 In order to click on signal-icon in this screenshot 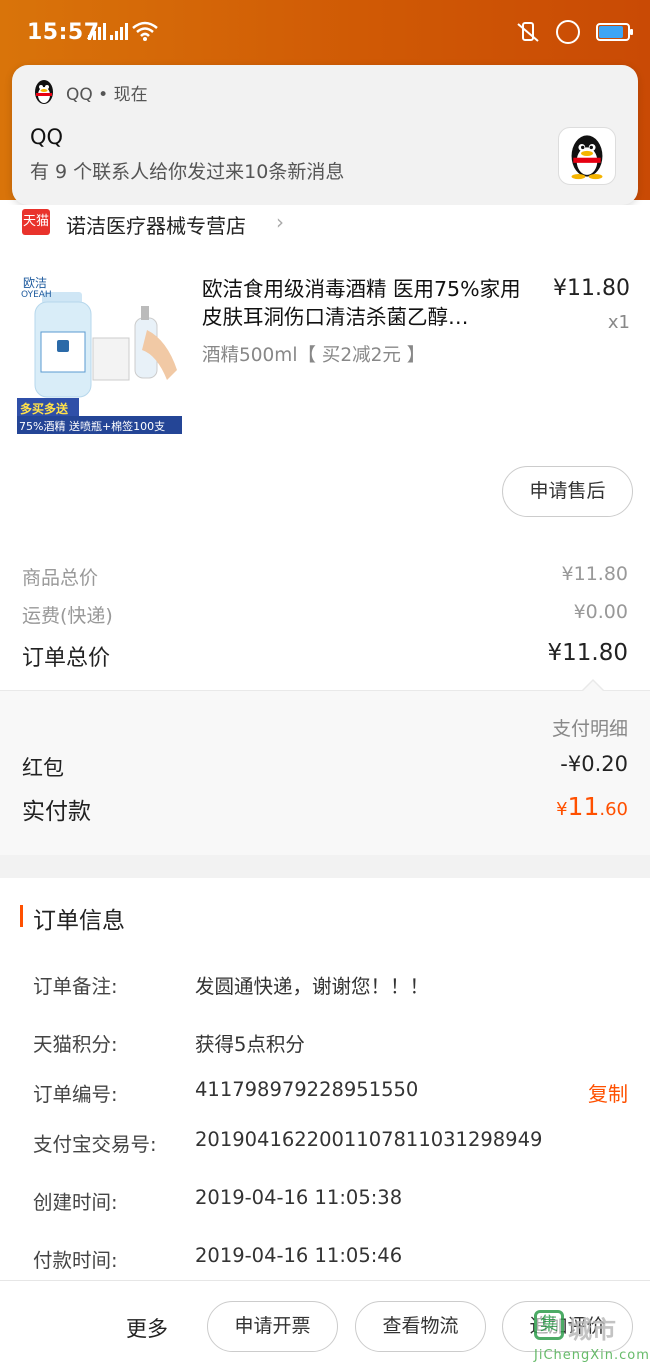, I will do `click(97, 31)`.